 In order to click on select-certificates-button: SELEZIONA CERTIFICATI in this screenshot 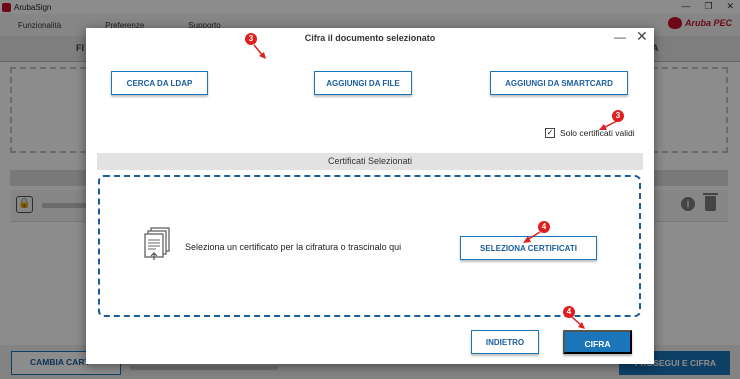, I will do `click(528, 248)`.